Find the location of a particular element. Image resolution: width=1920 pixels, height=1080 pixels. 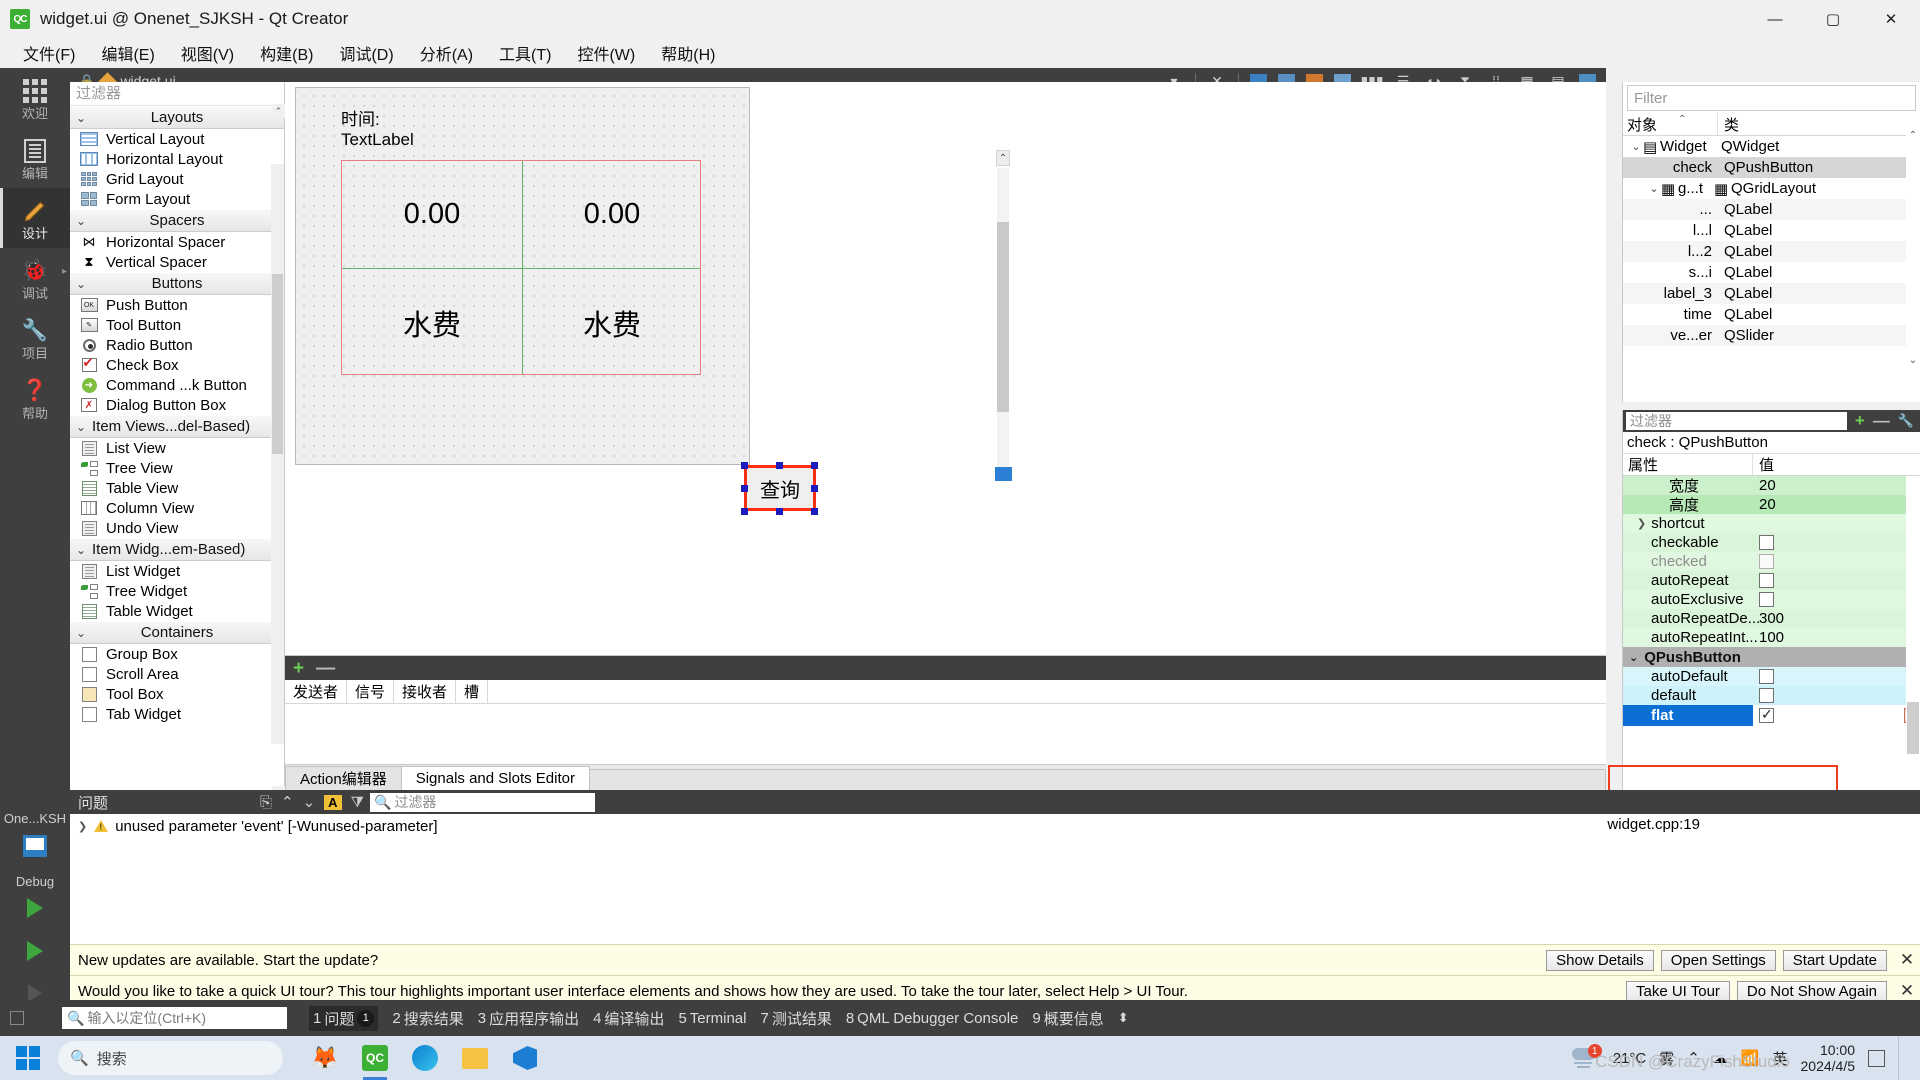

property-value: 100 is located at coordinates (1836, 637).